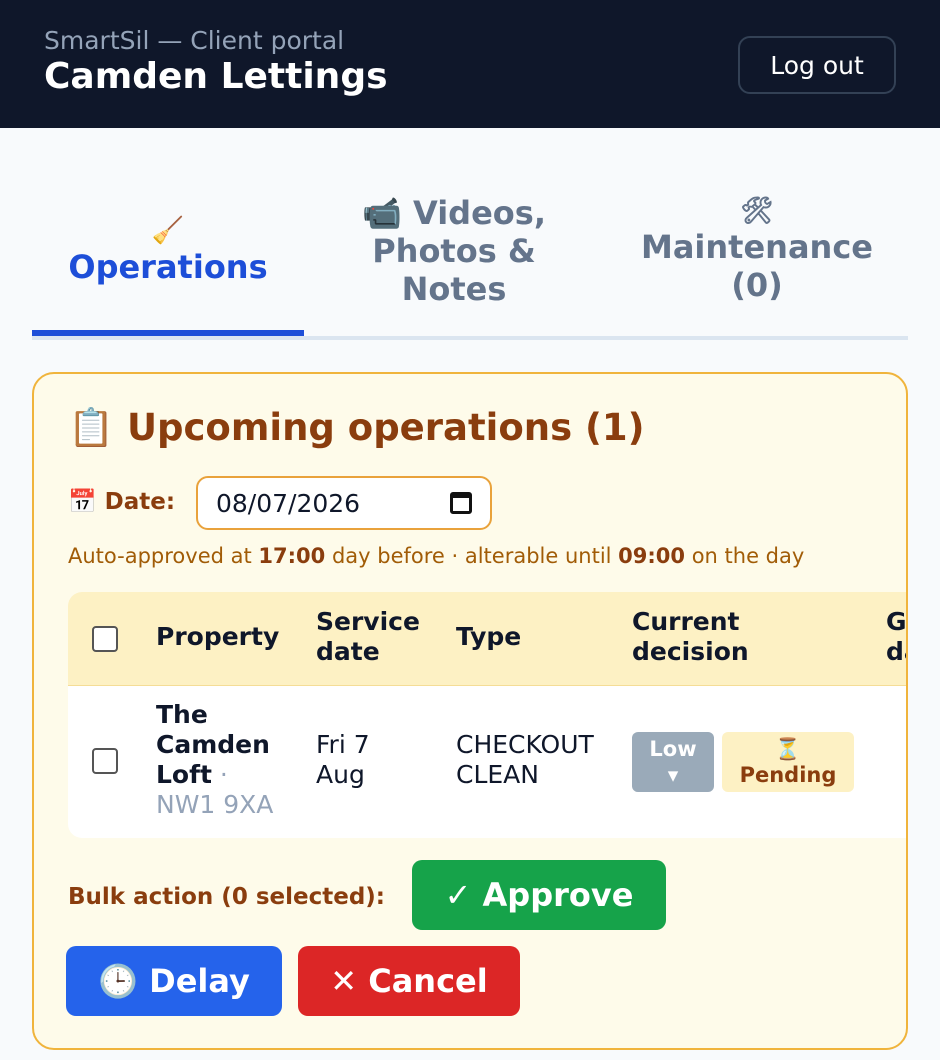  Describe the element at coordinates (348, 651) in the screenshot. I see `col-service-date-l2: date` at that location.